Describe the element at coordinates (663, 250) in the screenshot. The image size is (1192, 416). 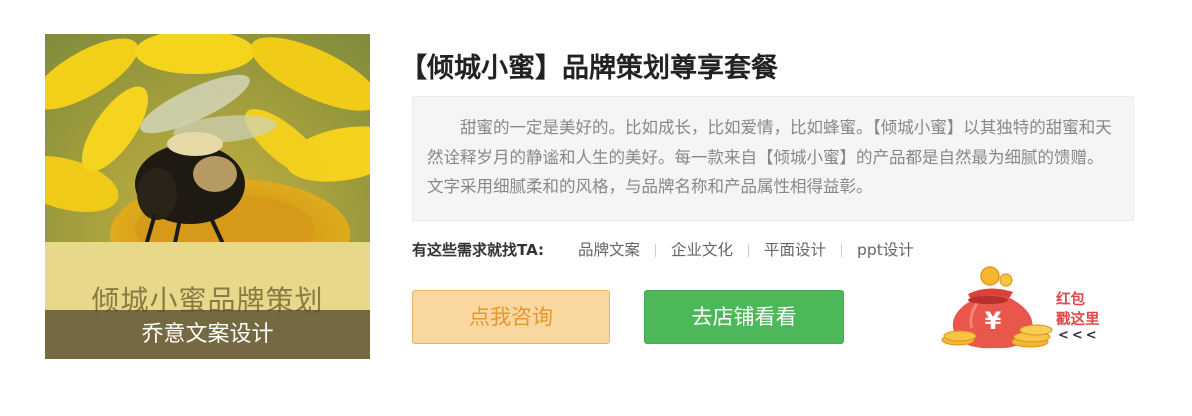
I see `needs-row: 有这些需求就找TA: 品牌文案 企业文化 平面设计 ppt设计` at that location.